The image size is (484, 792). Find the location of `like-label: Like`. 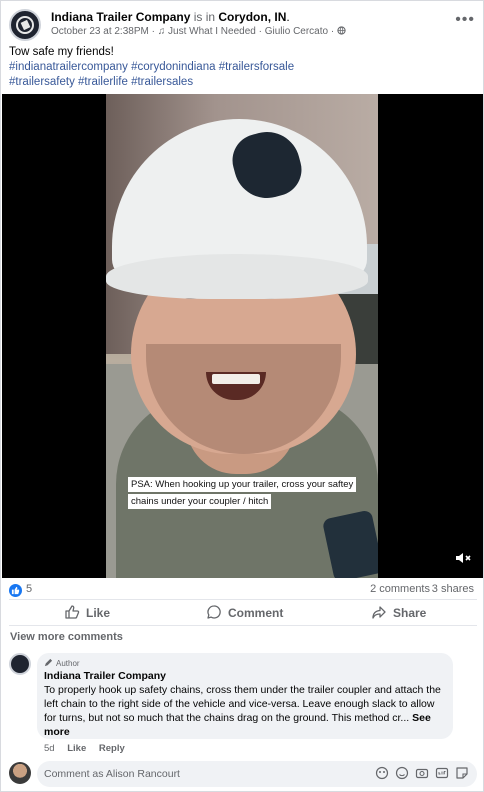

like-label: Like is located at coordinates (98, 613).